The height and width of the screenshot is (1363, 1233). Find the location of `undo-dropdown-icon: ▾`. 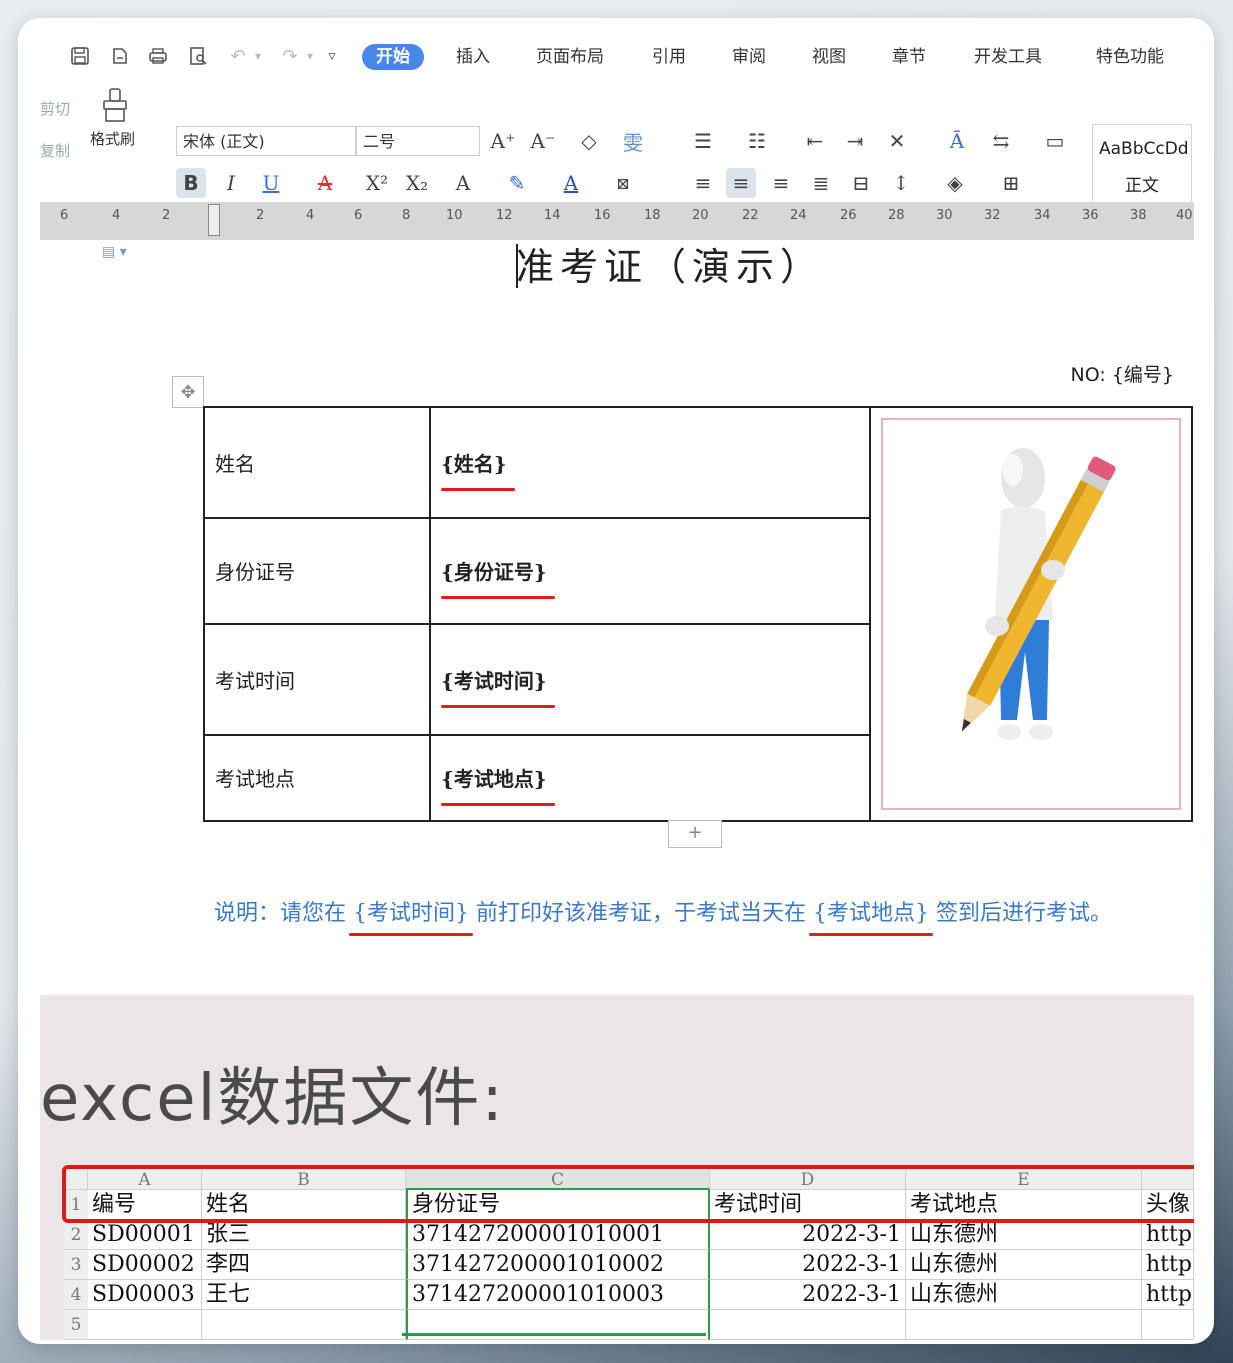

undo-dropdown-icon: ▾ is located at coordinates (258, 56).